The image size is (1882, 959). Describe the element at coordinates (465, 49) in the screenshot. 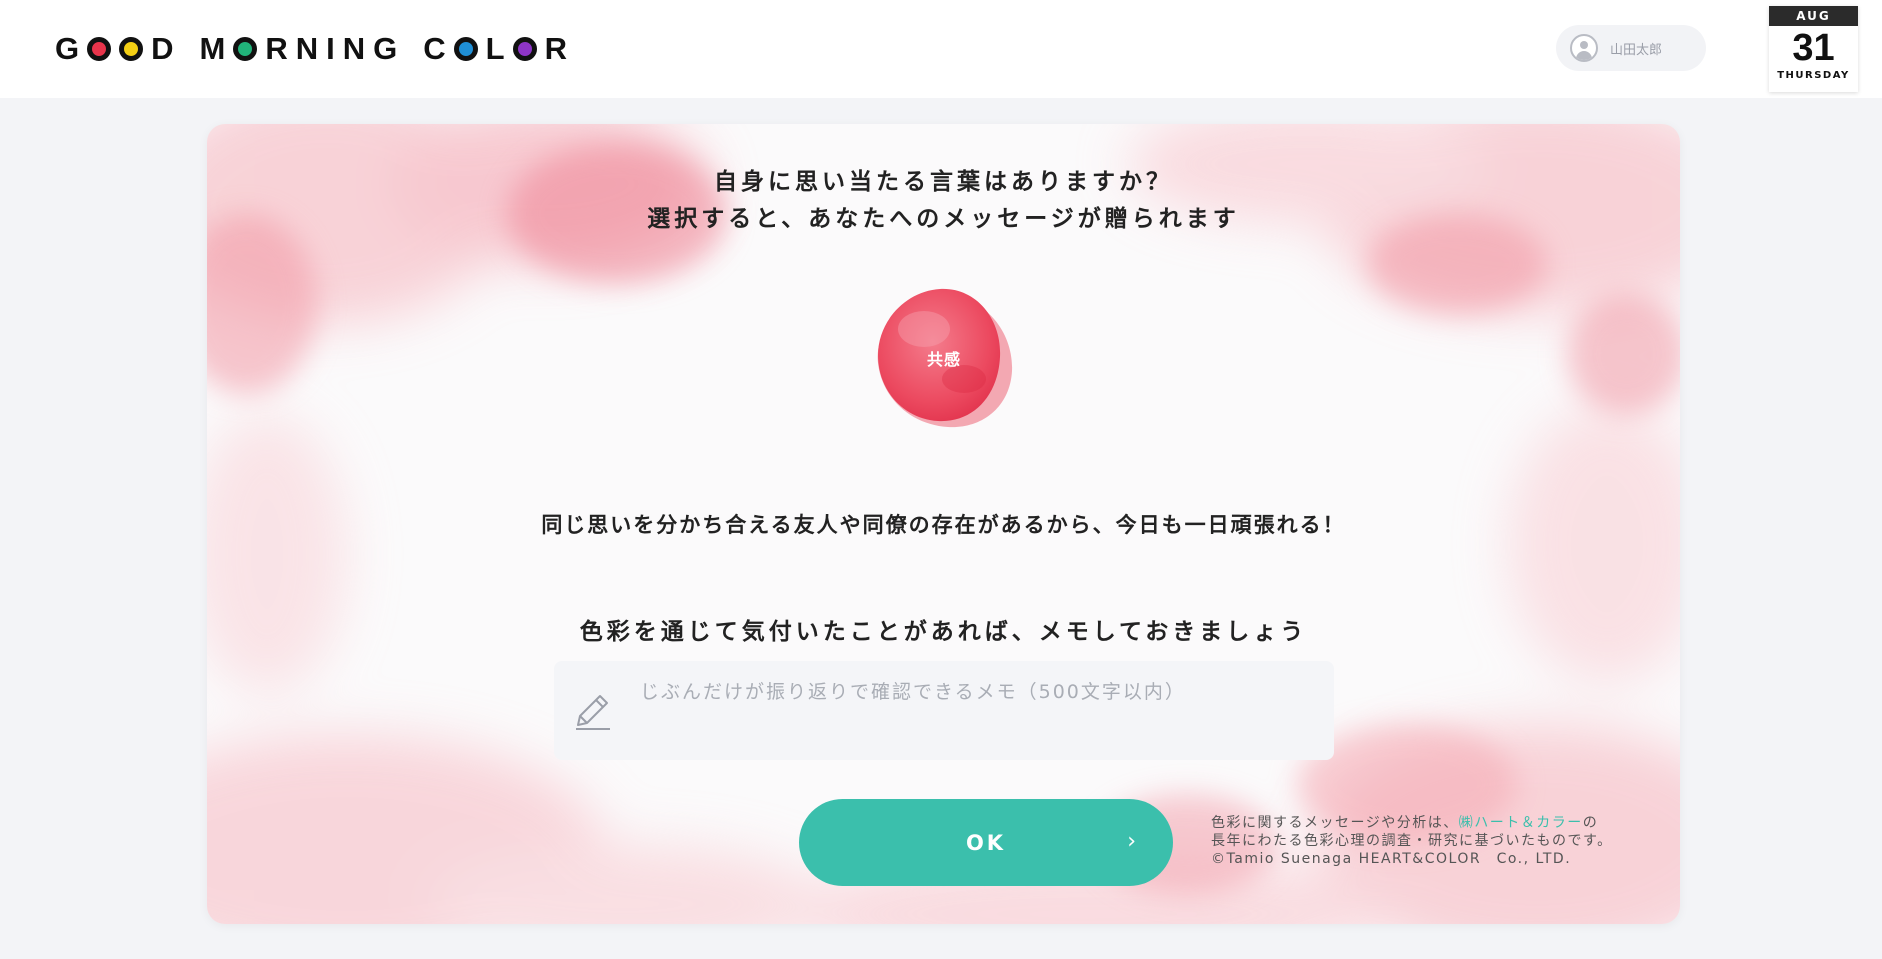

I see `logo-dot-blue` at that location.